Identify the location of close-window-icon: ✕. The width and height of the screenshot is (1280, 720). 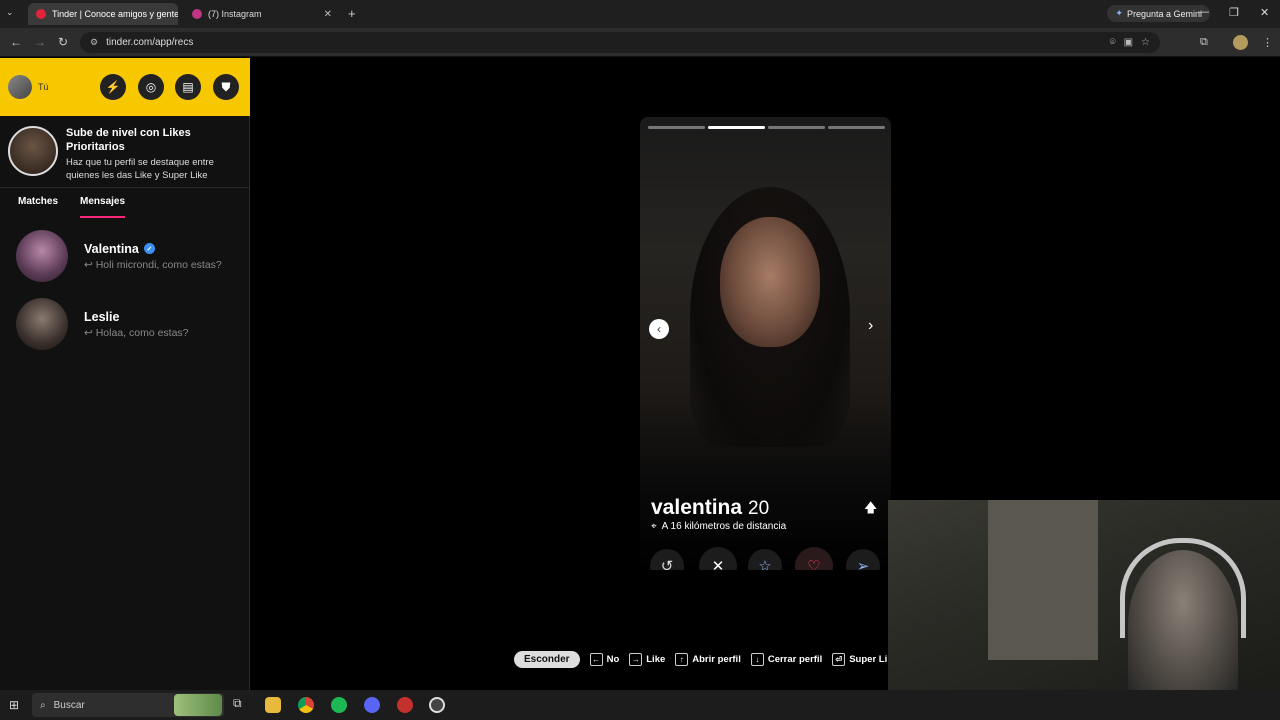
(1264, 12).